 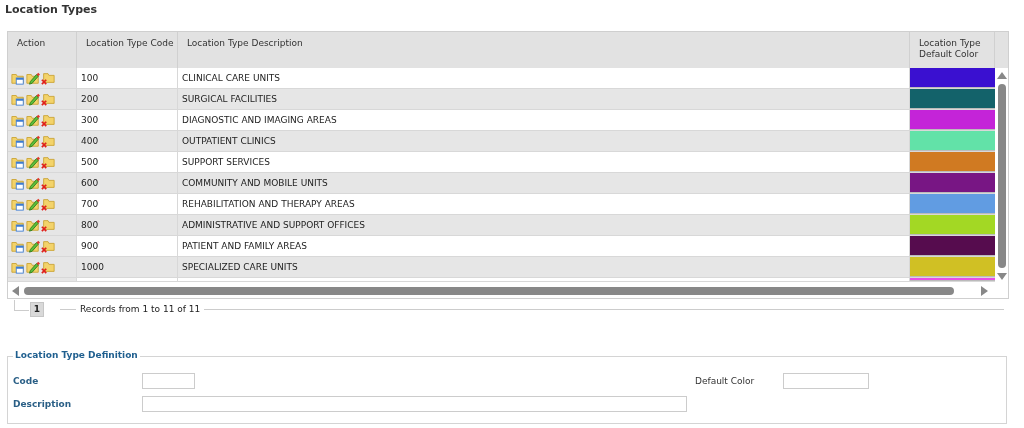 I want to click on field-label: Default Color, so click(x=725, y=381).